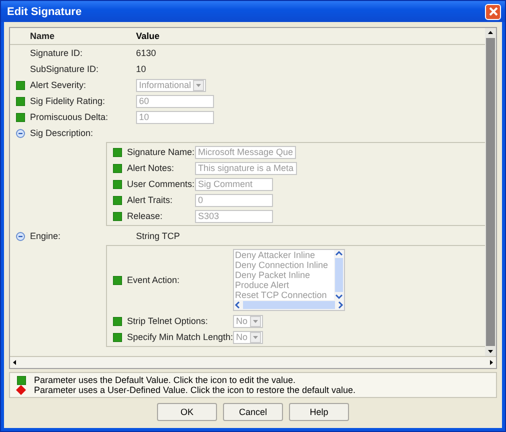 The image size is (506, 432). I want to click on group-label: Engine:, so click(46, 236).